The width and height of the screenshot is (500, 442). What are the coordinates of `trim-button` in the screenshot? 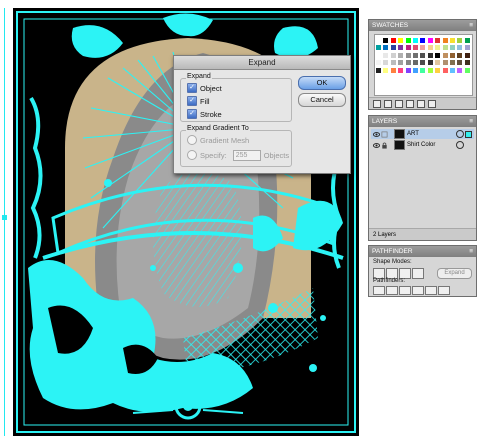 It's located at (392, 290).